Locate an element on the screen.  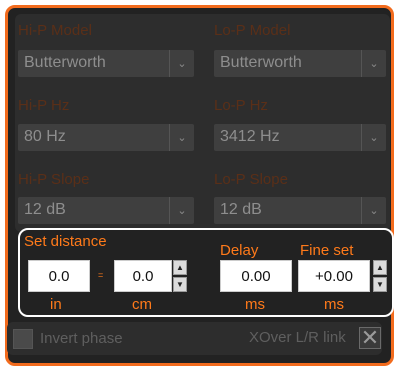
fine-set-label: Fine set is located at coordinates (327, 250).